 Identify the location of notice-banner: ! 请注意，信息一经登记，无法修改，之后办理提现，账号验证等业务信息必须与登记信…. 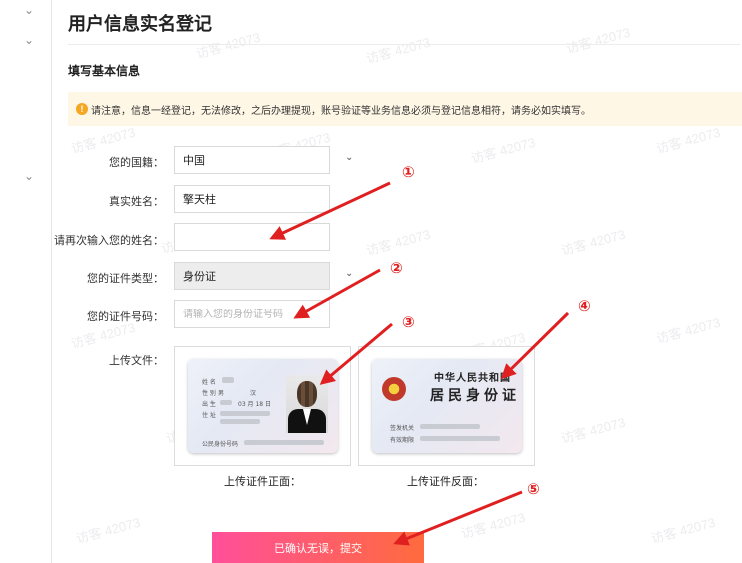
(405, 109).